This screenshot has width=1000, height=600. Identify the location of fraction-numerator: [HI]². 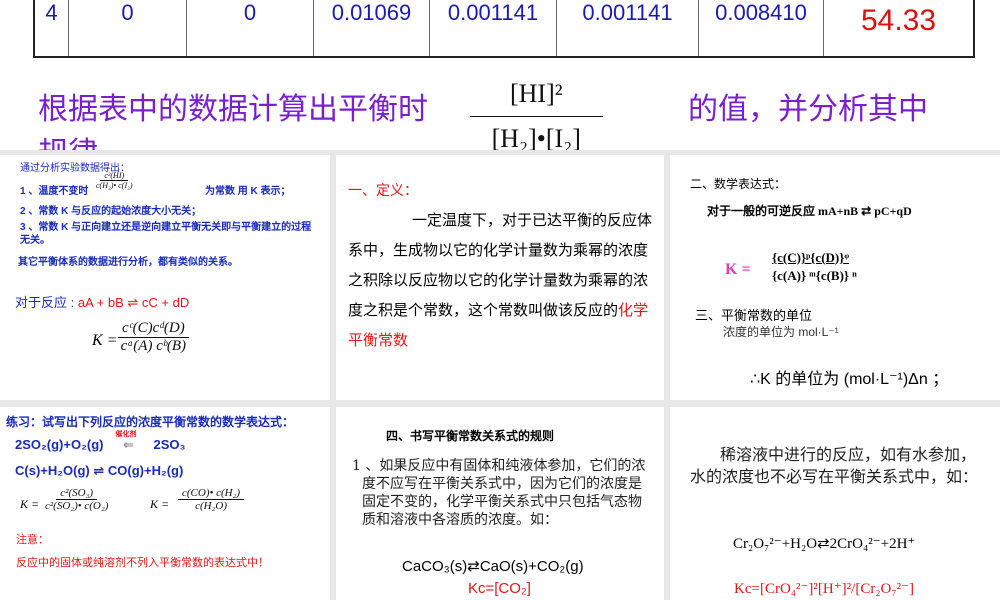
(536, 94).